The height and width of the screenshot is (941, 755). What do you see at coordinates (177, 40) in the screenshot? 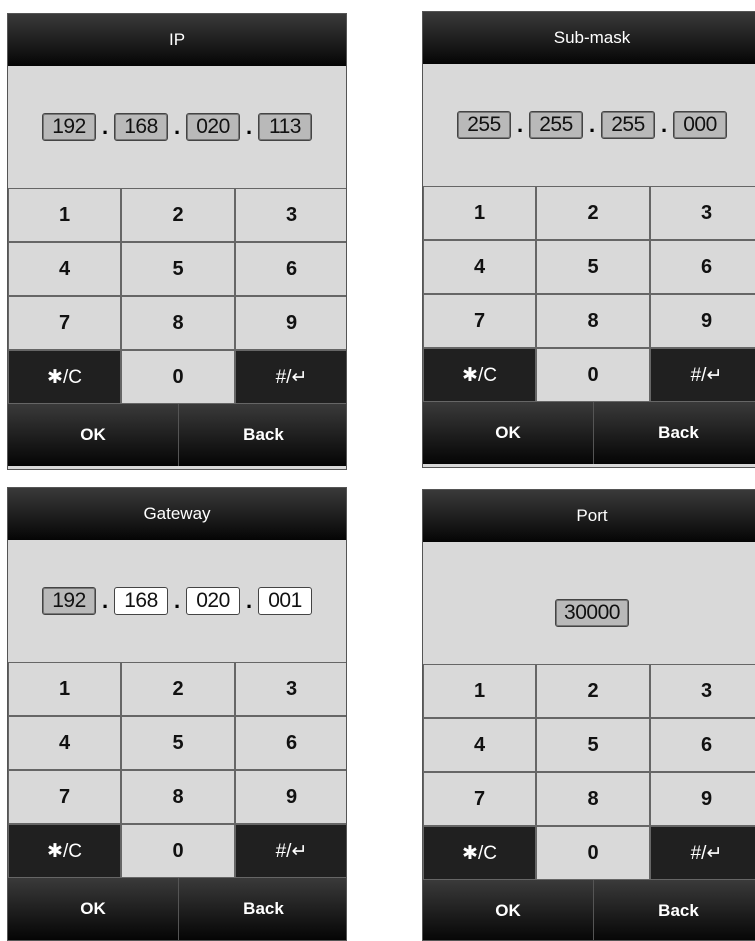
I see `ip-title: IP` at bounding box center [177, 40].